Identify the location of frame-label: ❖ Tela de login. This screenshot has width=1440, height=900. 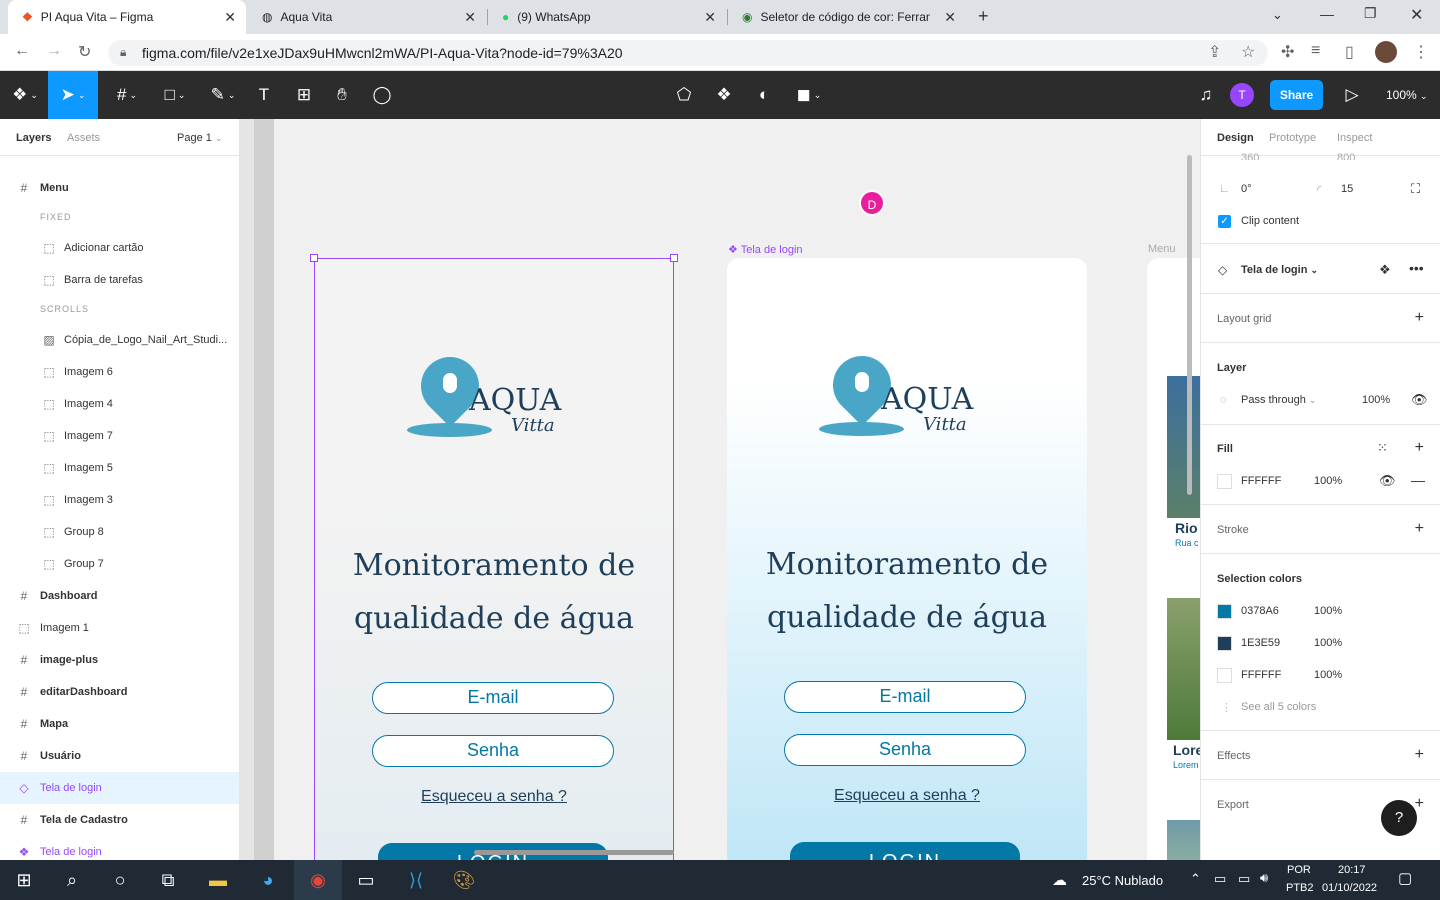
(765, 249).